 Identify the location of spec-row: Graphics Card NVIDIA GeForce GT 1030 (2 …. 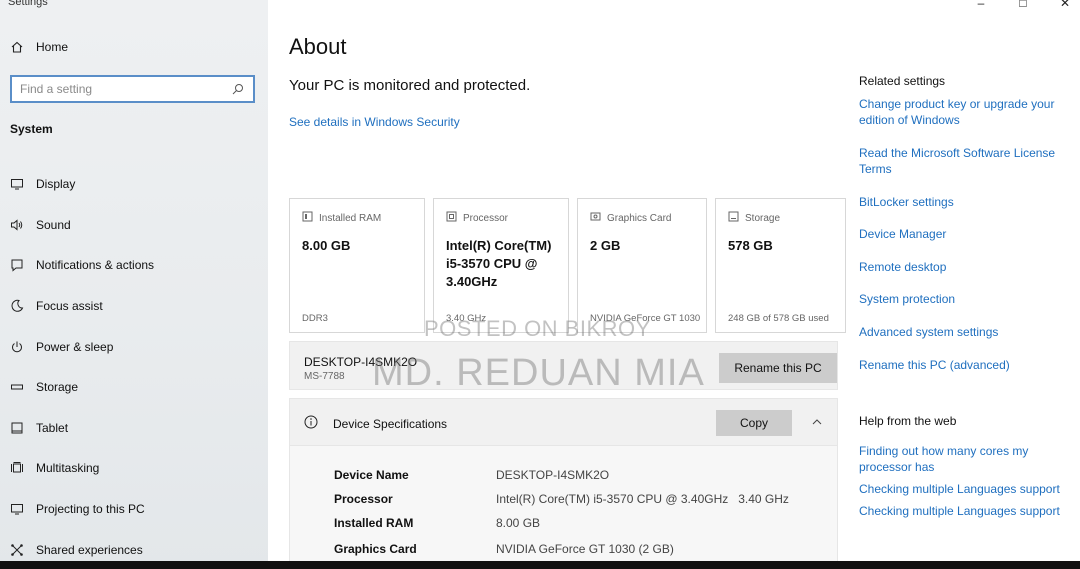
(504, 549).